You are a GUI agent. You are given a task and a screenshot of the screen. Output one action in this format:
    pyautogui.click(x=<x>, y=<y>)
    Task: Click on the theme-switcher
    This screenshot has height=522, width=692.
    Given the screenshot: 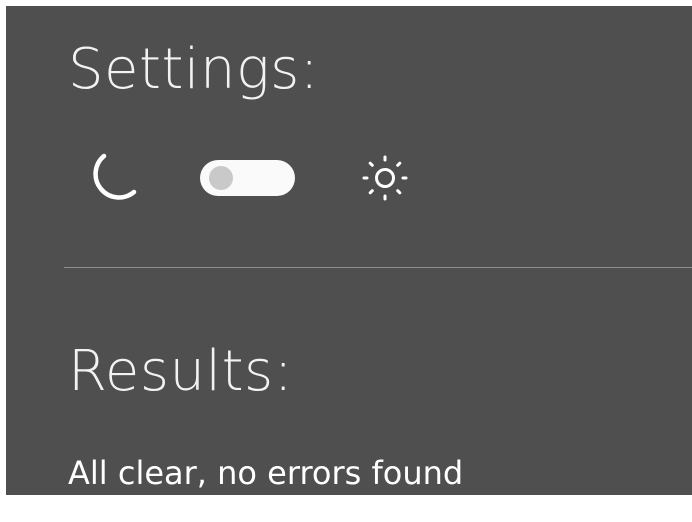 What is the action you would take?
    pyautogui.click(x=276, y=176)
    